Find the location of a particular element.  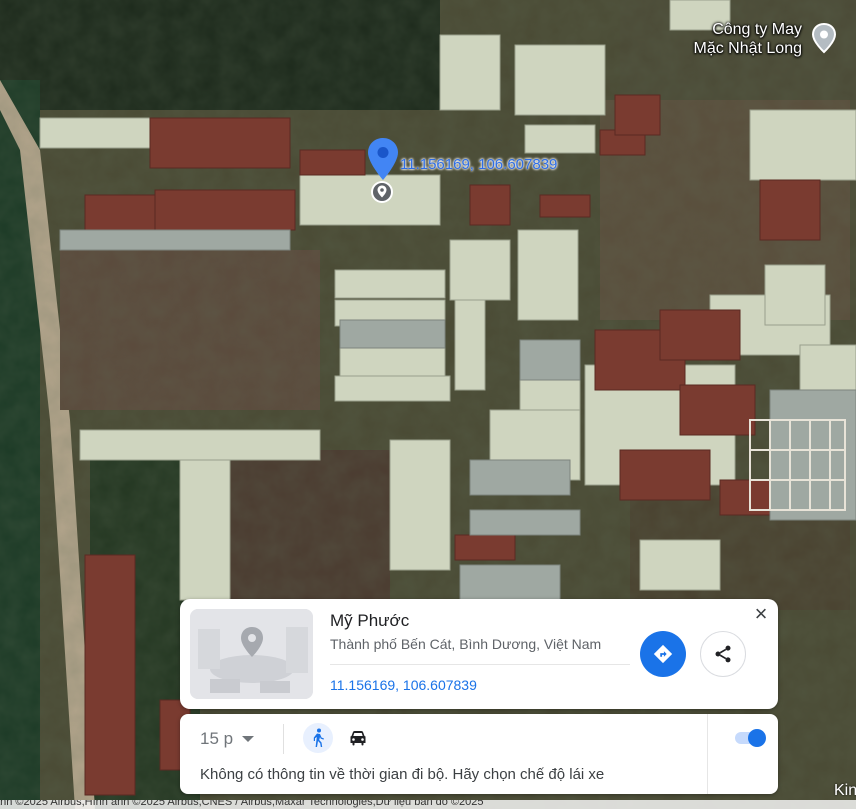

directions-button is located at coordinates (663, 654).